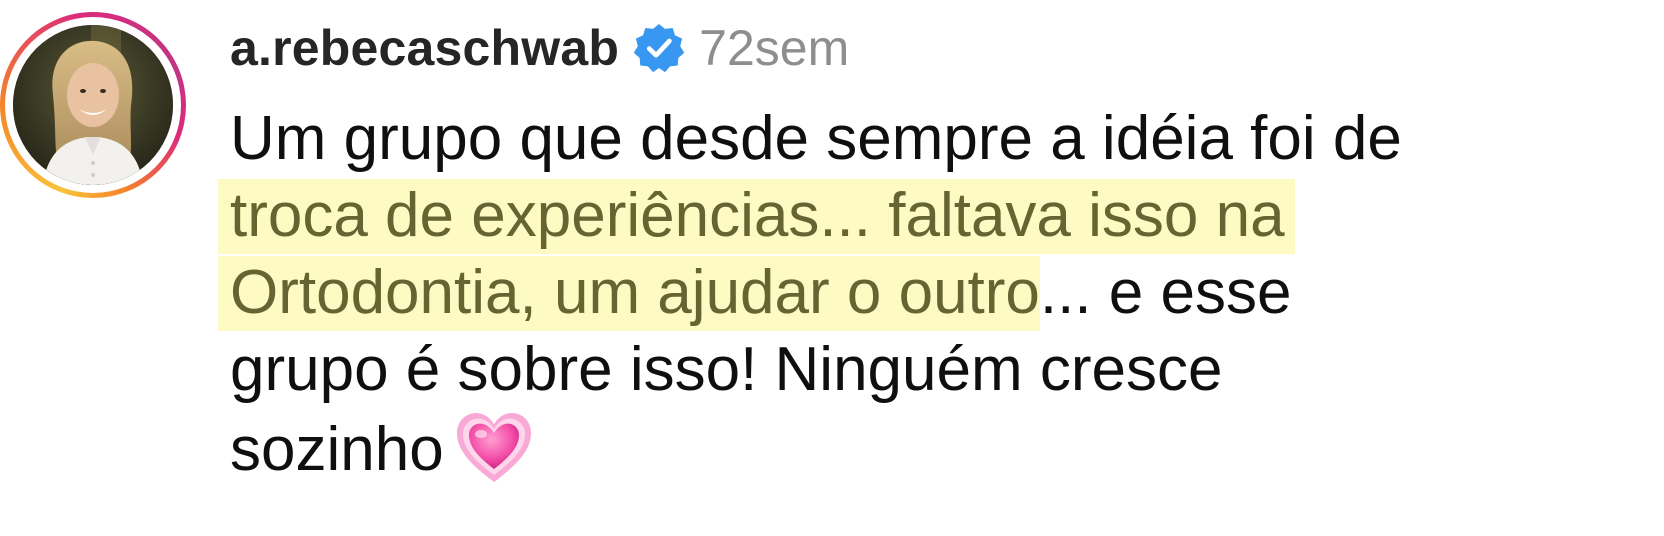 The height and width of the screenshot is (536, 1664). What do you see at coordinates (816, 138) in the screenshot?
I see `comment-text-line: Um grupo que desde sempre a idéia foi de` at bounding box center [816, 138].